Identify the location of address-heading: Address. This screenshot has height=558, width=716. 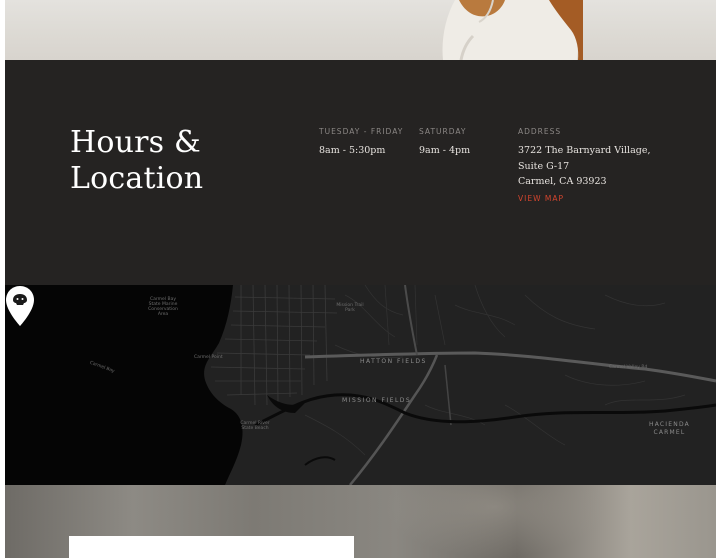
(540, 131).